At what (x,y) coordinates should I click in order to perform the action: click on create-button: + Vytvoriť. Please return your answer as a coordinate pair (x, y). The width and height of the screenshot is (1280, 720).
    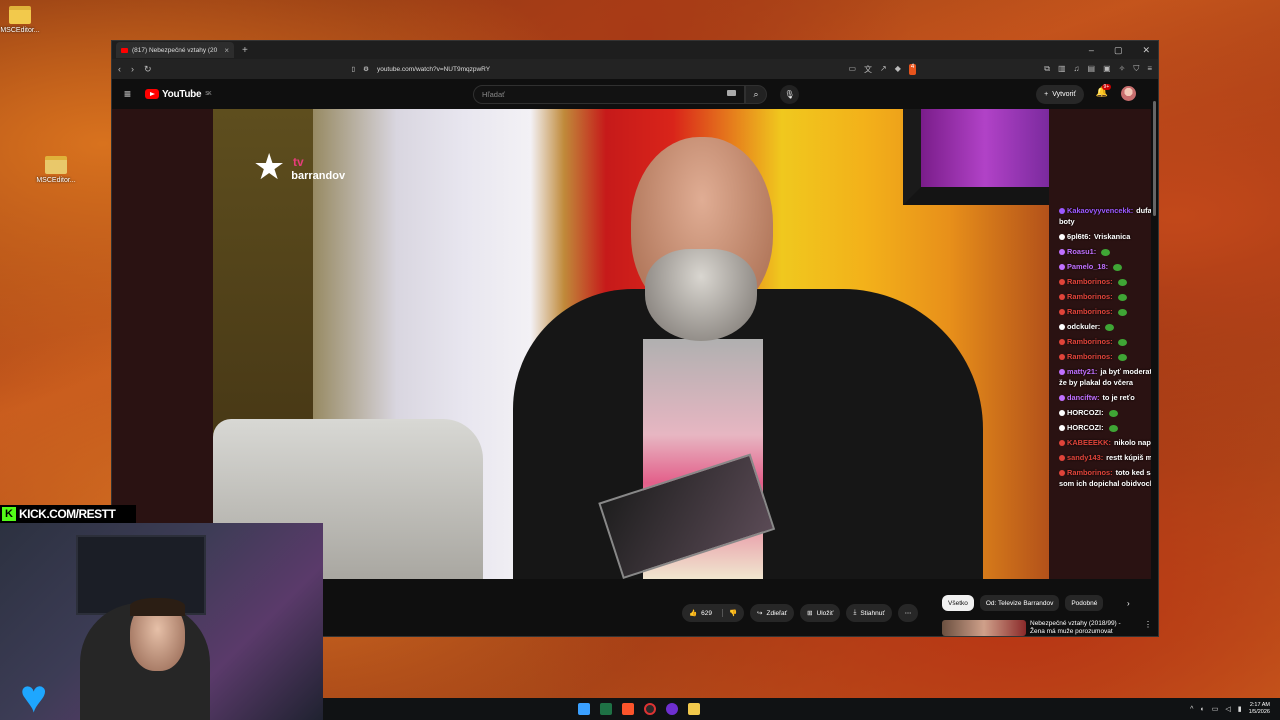
    Looking at the image, I should click on (1060, 94).